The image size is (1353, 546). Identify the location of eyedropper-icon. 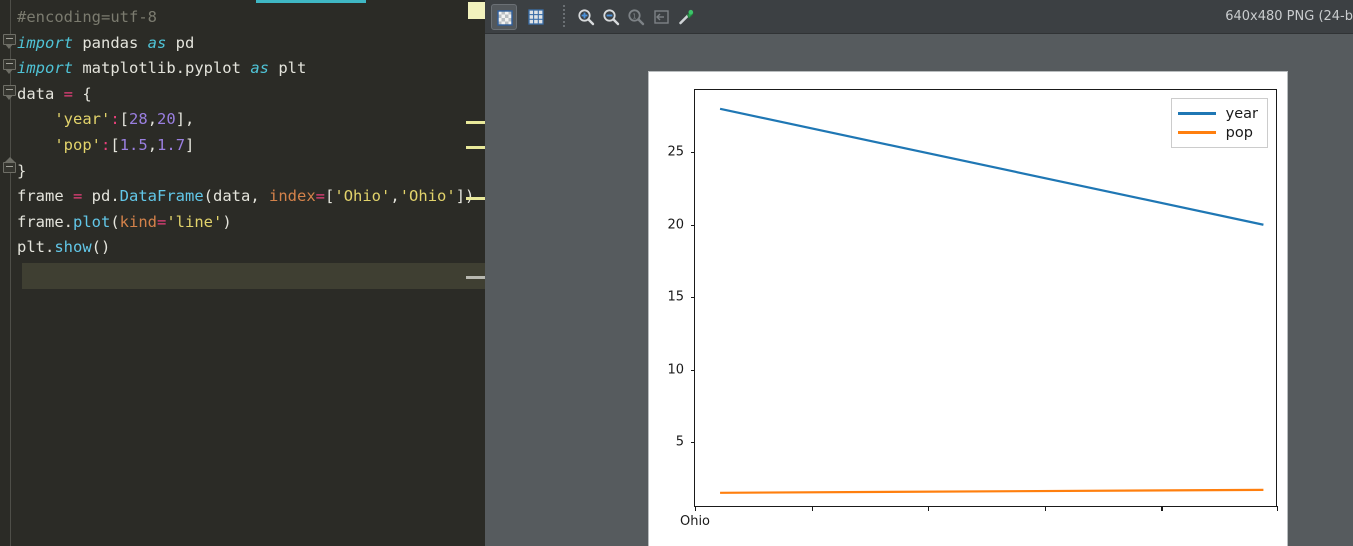
(686, 17).